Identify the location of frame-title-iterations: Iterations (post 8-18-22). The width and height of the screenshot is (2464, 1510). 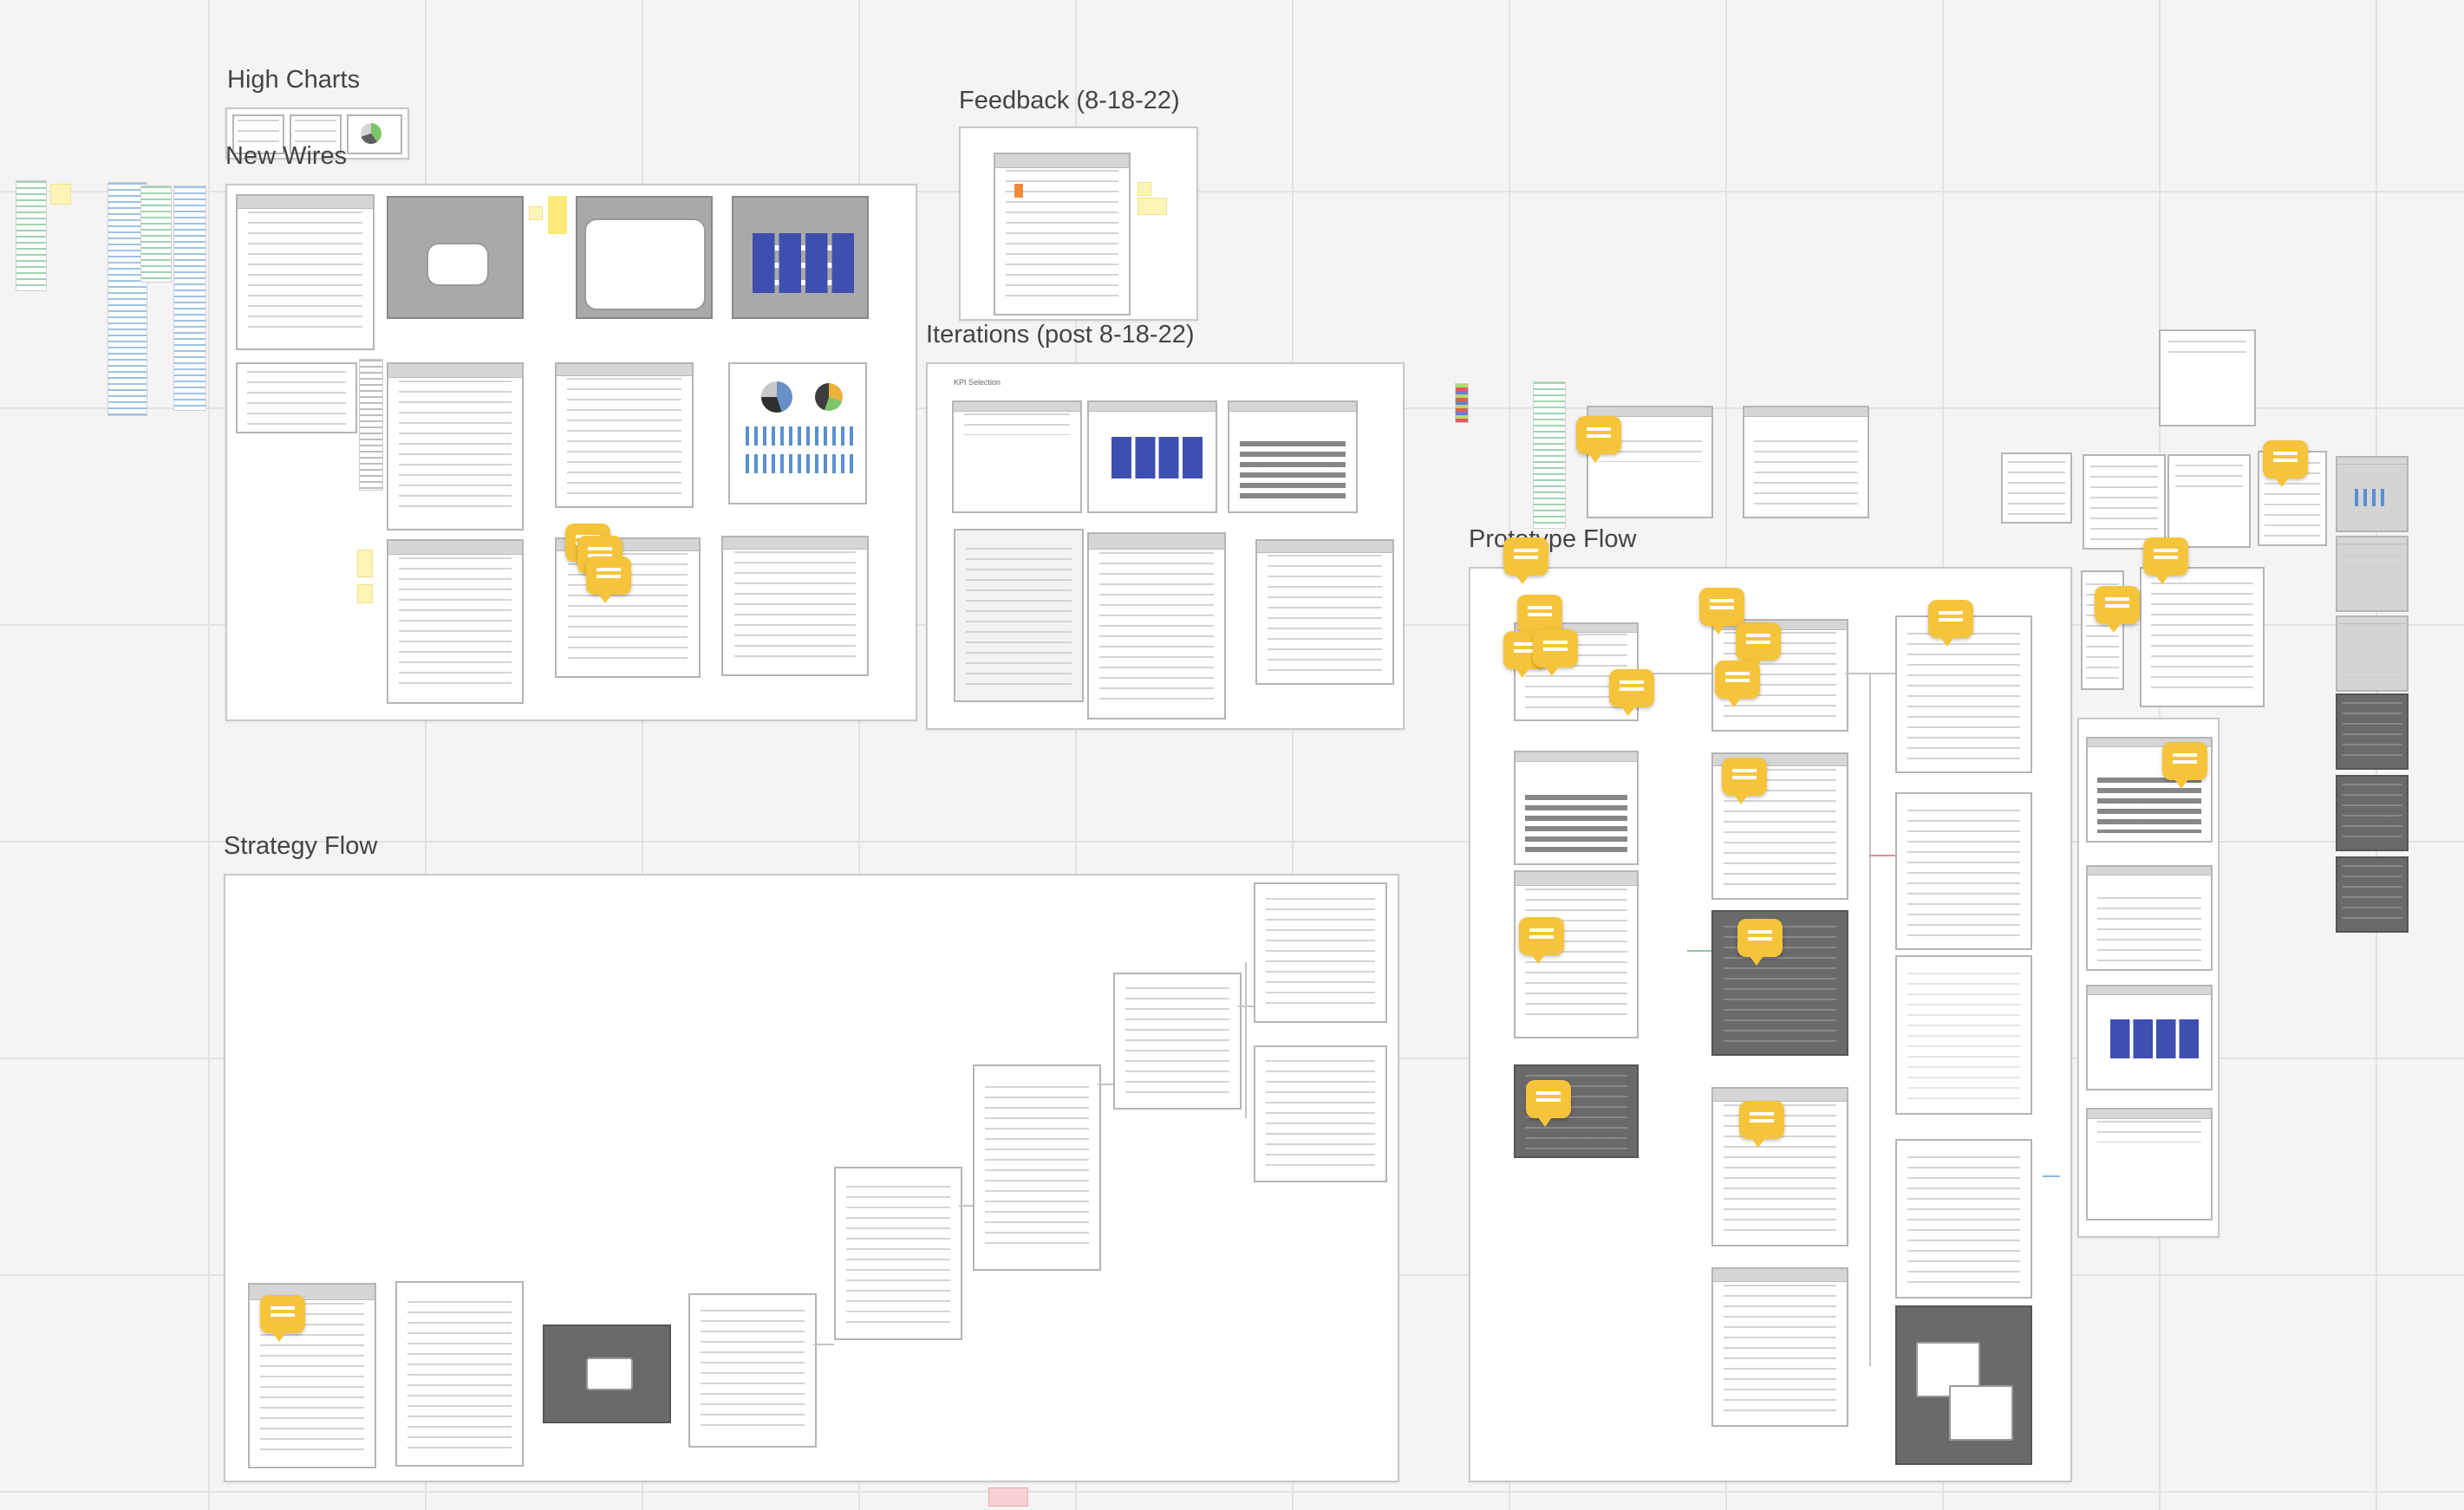
(1060, 335).